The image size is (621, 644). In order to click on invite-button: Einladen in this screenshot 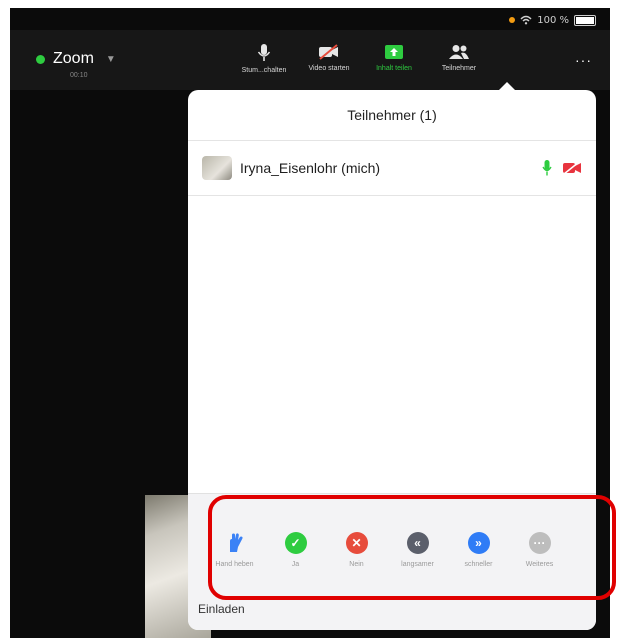, I will do `click(221, 609)`.